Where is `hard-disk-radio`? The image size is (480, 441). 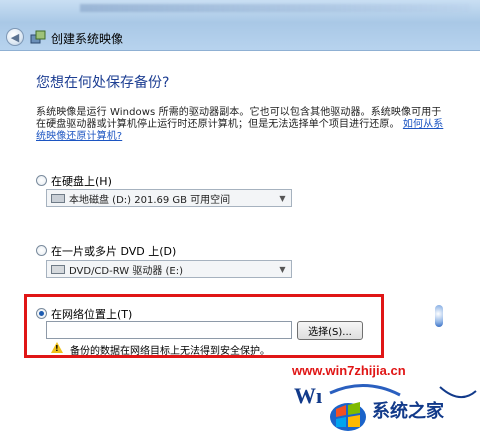
hard-disk-radio is located at coordinates (41, 180).